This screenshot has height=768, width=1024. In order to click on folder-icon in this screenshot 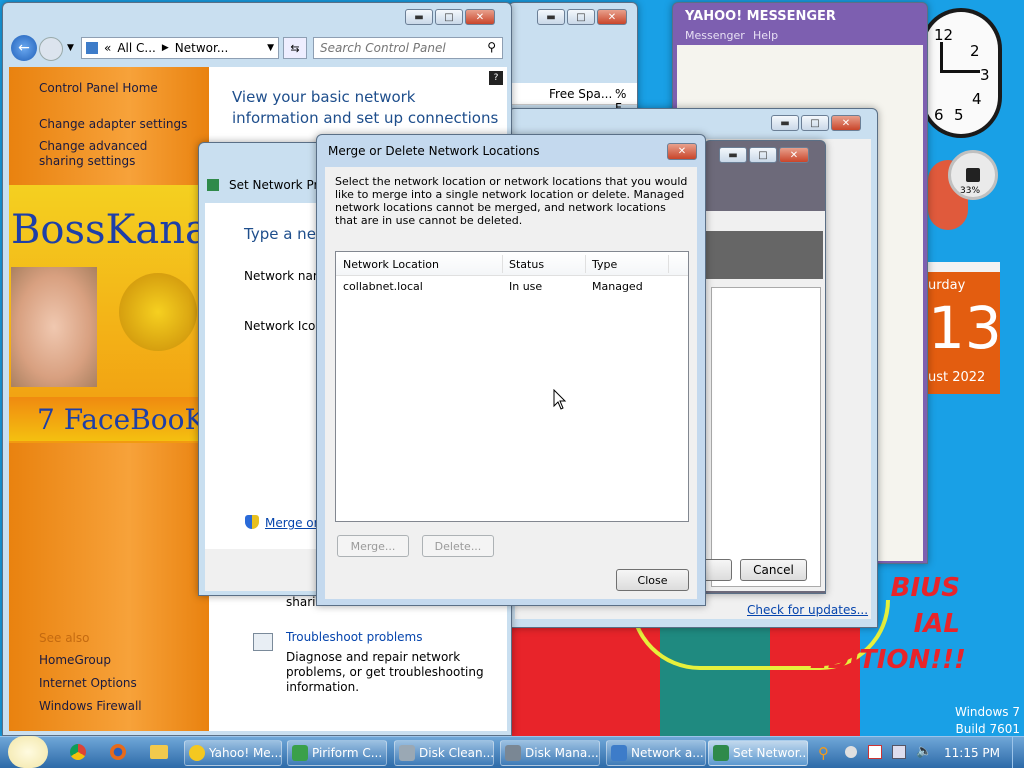, I will do `click(159, 752)`.